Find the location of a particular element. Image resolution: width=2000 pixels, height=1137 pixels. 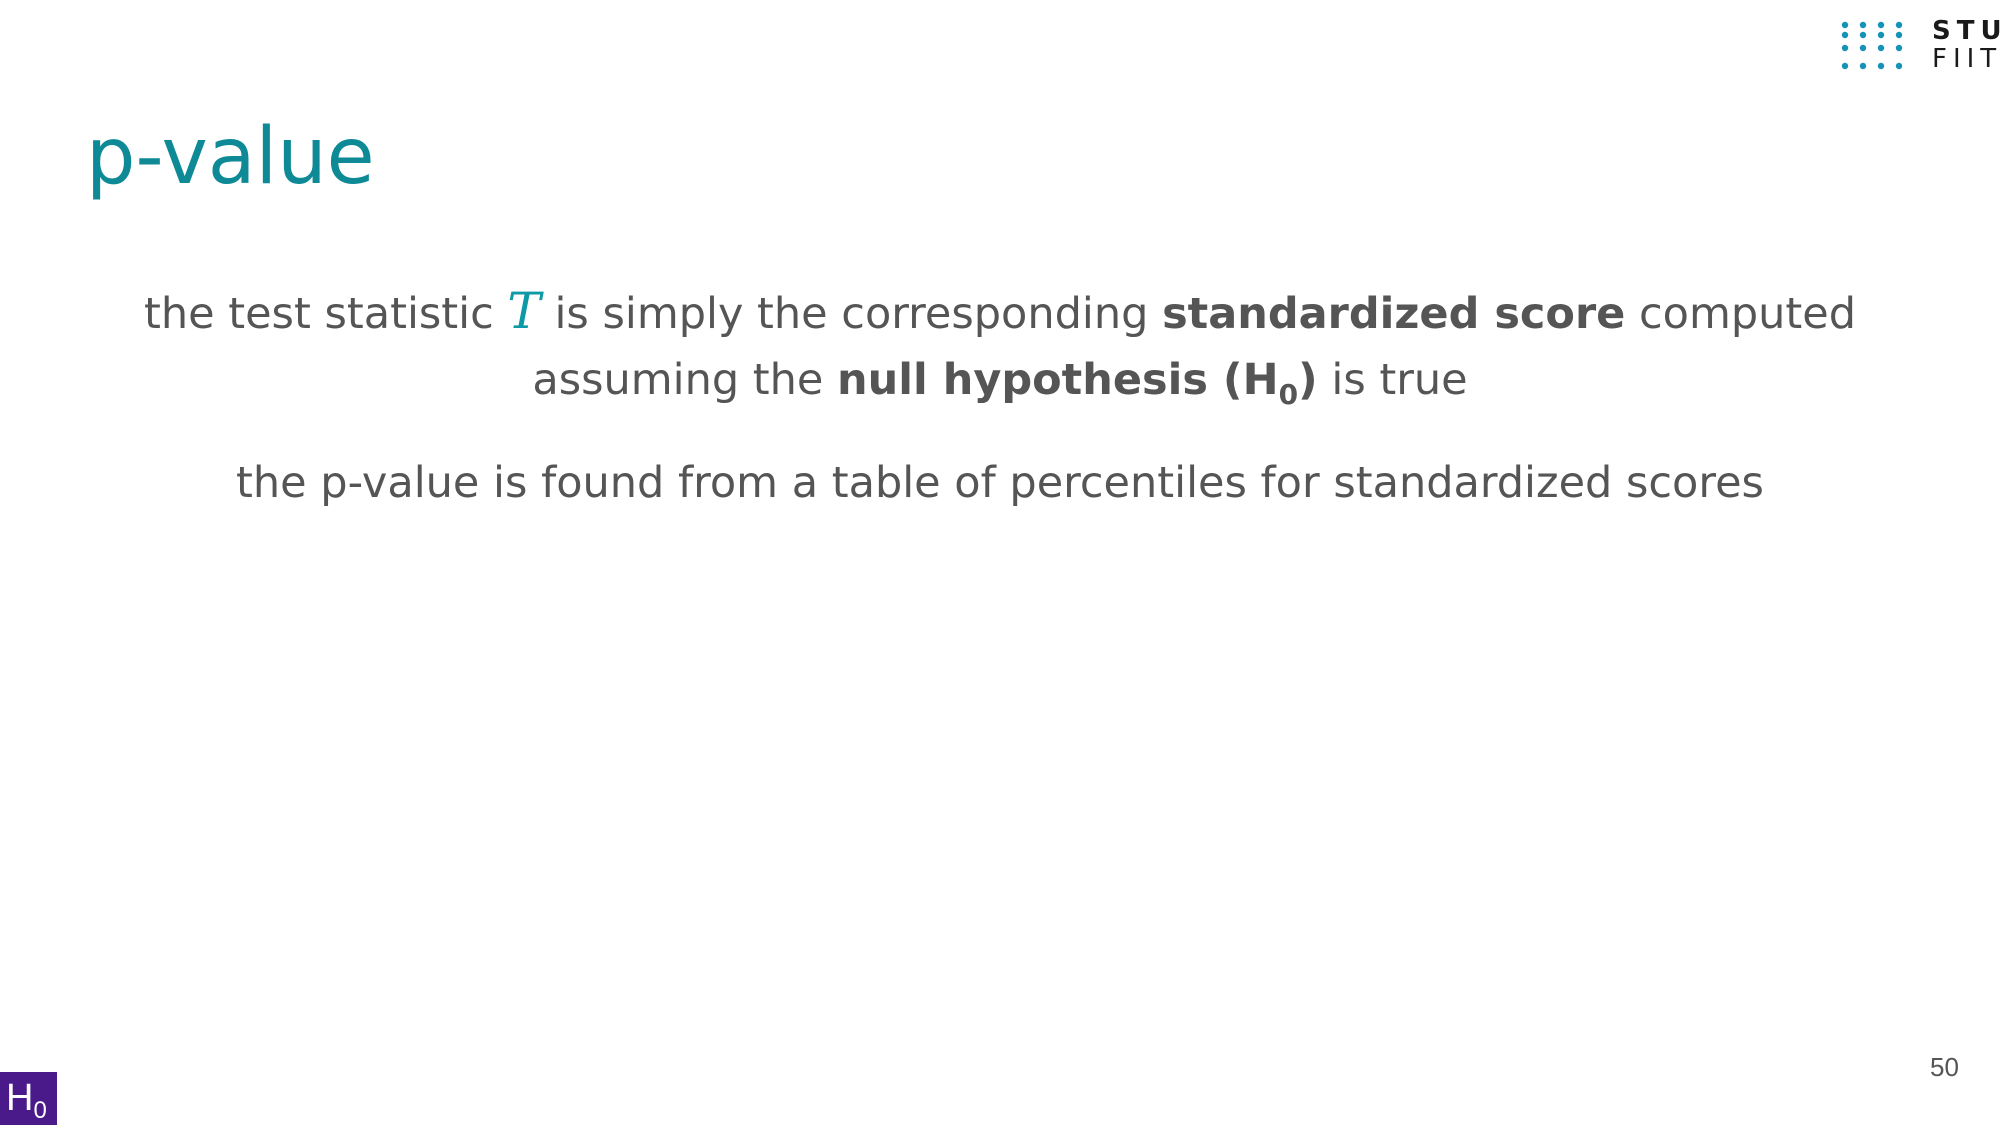

null-hypothesis-close: ) is located at coordinates (1308, 380).